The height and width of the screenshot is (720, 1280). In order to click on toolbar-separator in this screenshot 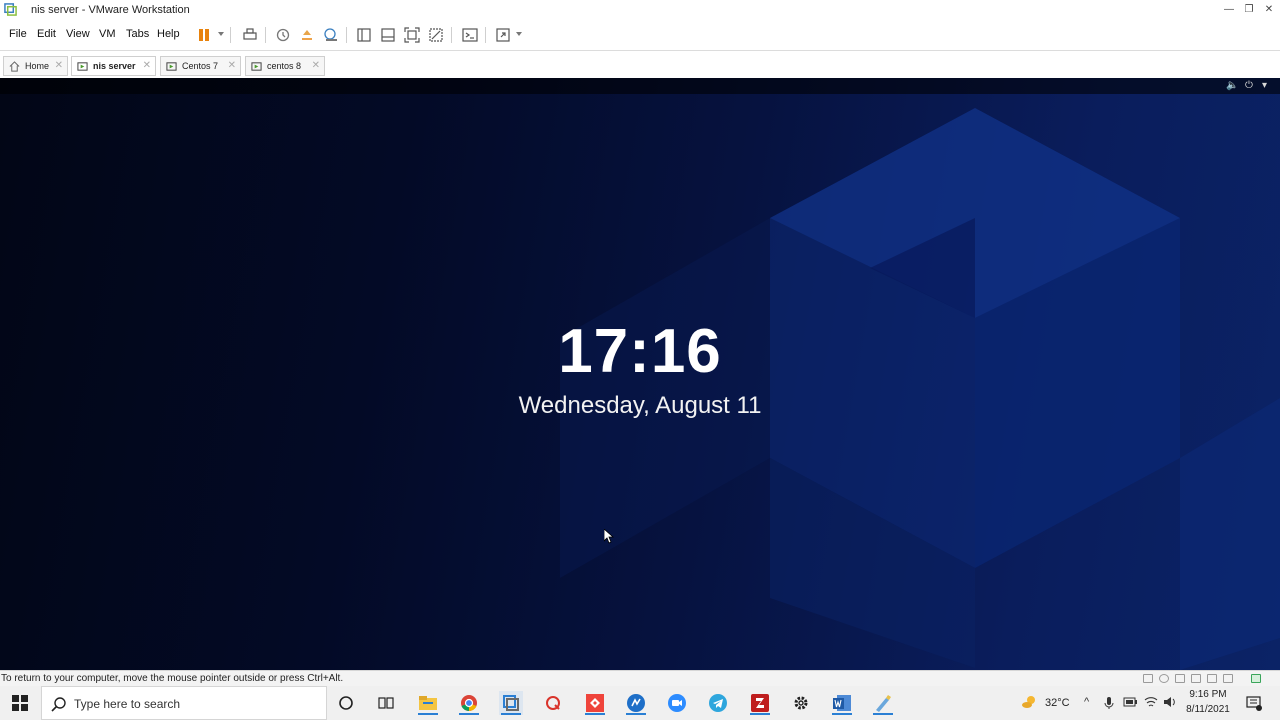, I will do `click(230, 35)`.